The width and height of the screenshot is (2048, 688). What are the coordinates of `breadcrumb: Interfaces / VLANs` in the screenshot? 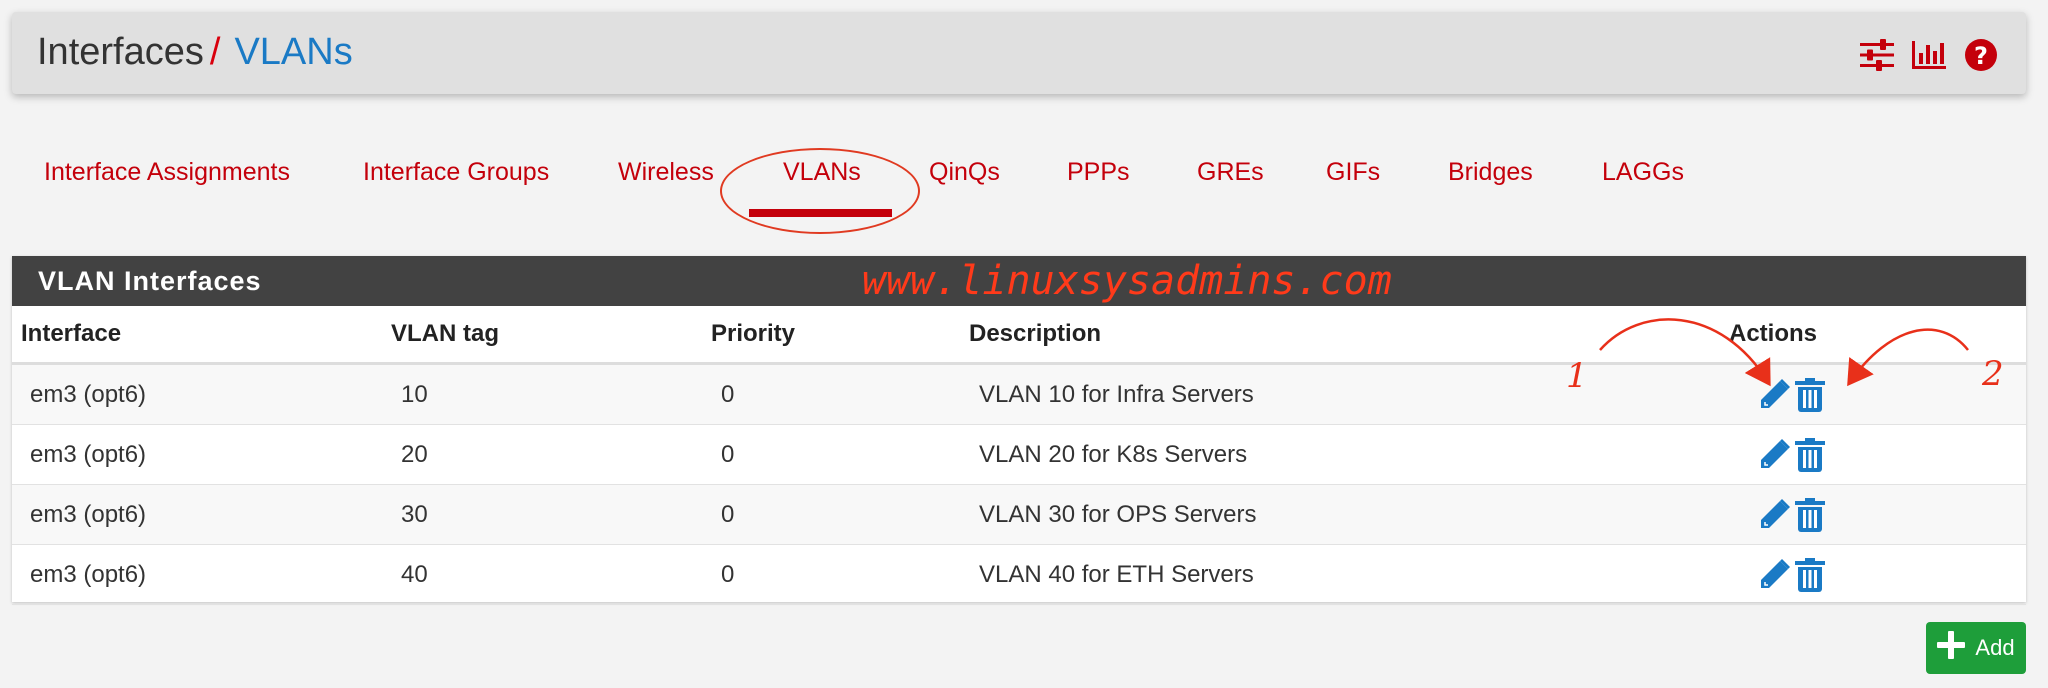 It's located at (195, 52).